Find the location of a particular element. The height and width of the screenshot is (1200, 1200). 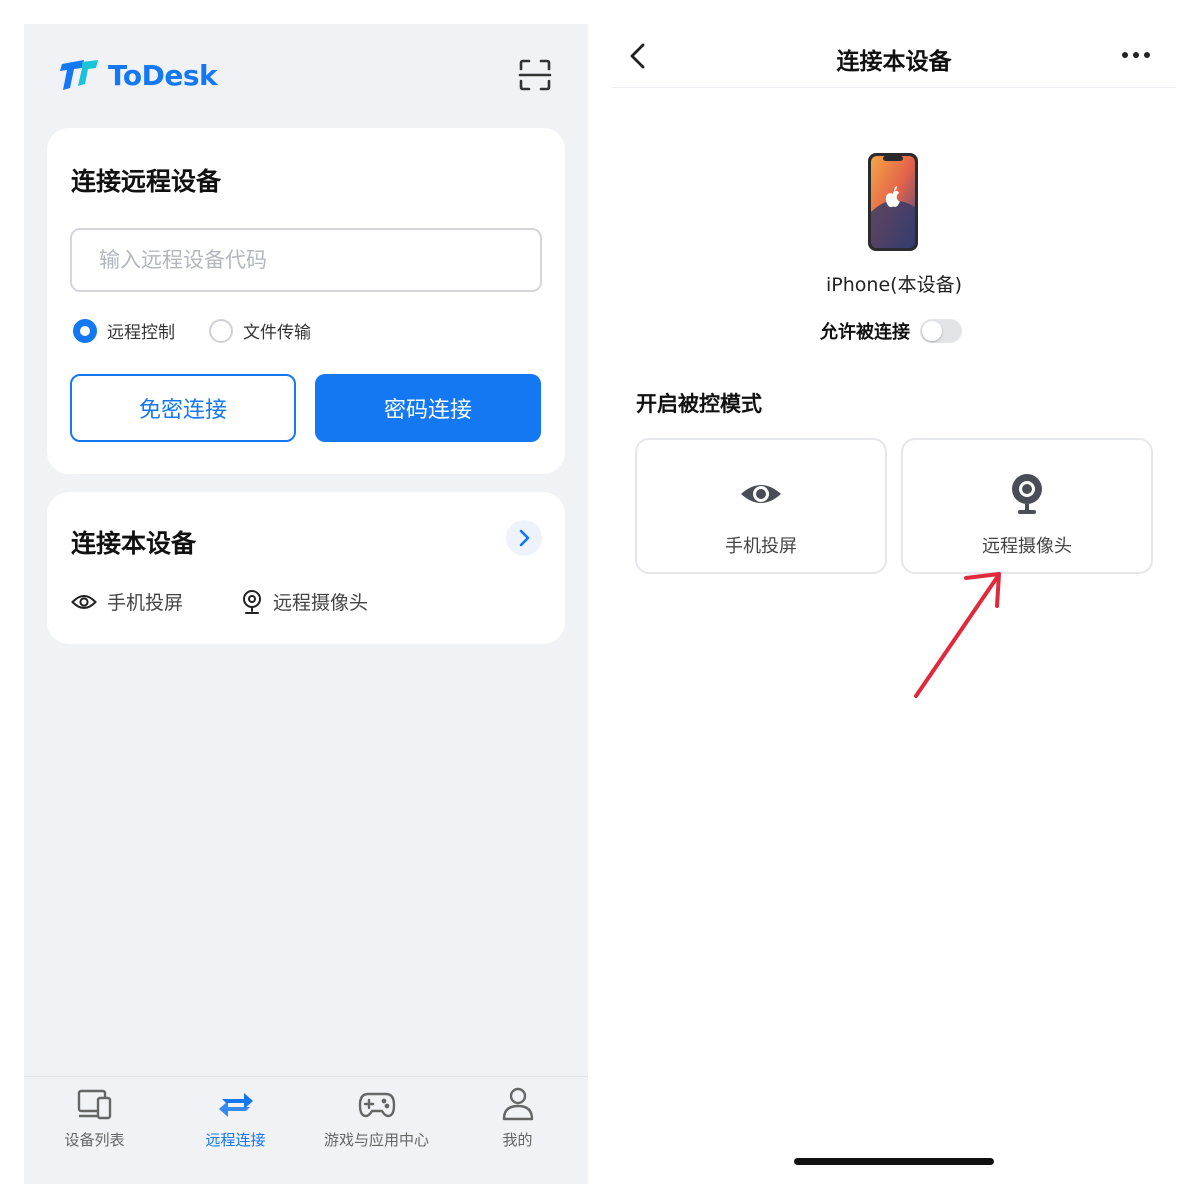

allow-connection-row: 允许被连接 is located at coordinates (891, 331).